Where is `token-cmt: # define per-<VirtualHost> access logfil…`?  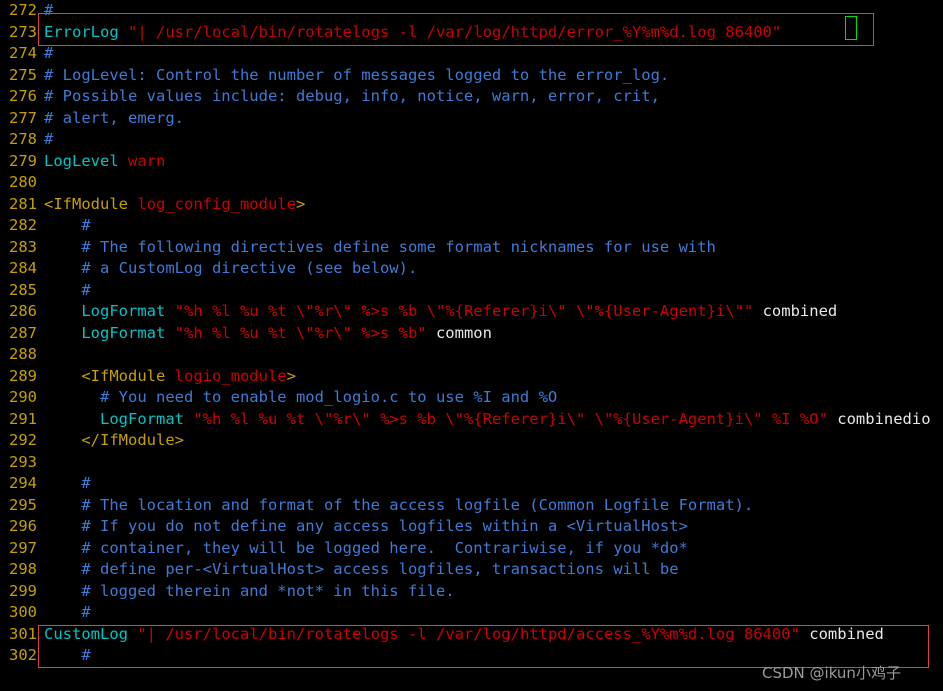 token-cmt: # define per-<VirtualHost> access logfil… is located at coordinates (361, 569).